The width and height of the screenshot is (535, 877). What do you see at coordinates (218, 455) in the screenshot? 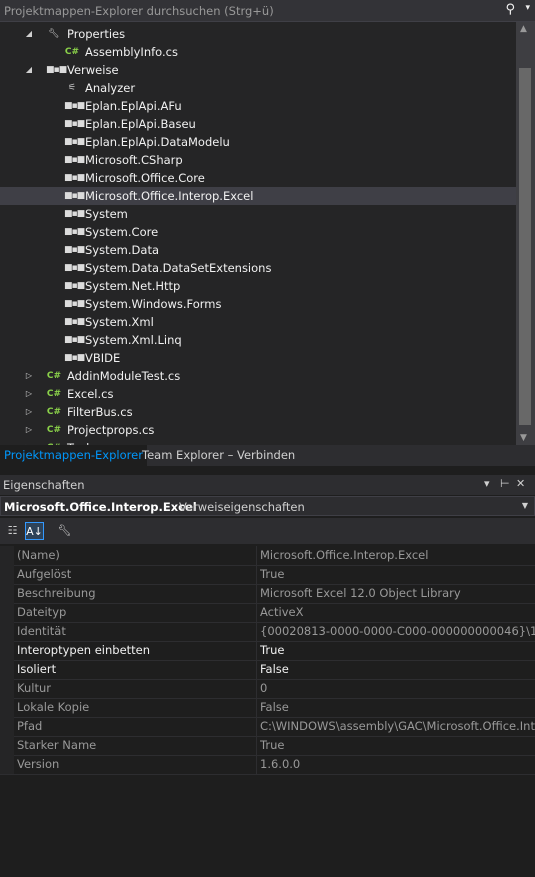
I see `tab-team-explorer: Team Explorer – Verbinden` at bounding box center [218, 455].